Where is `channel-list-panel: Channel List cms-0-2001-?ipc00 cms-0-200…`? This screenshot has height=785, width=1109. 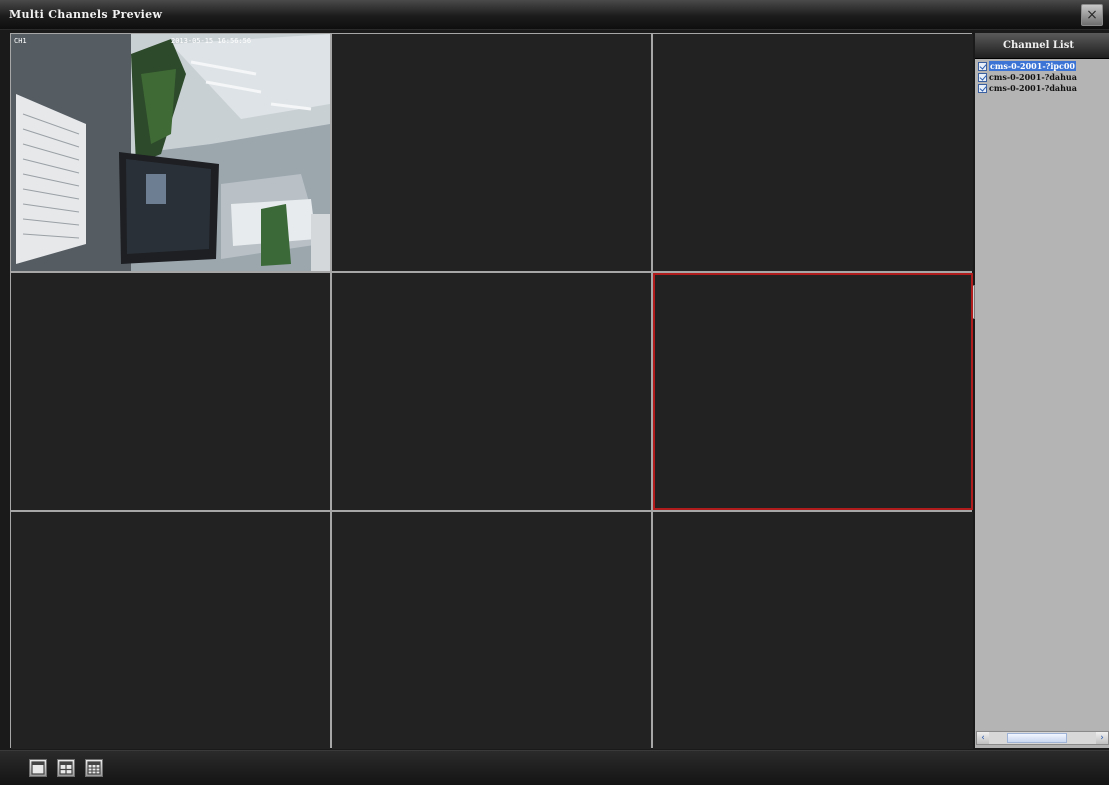 channel-list-panel: Channel List cms-0-2001-?ipc00 cms-0-200… is located at coordinates (1042, 390).